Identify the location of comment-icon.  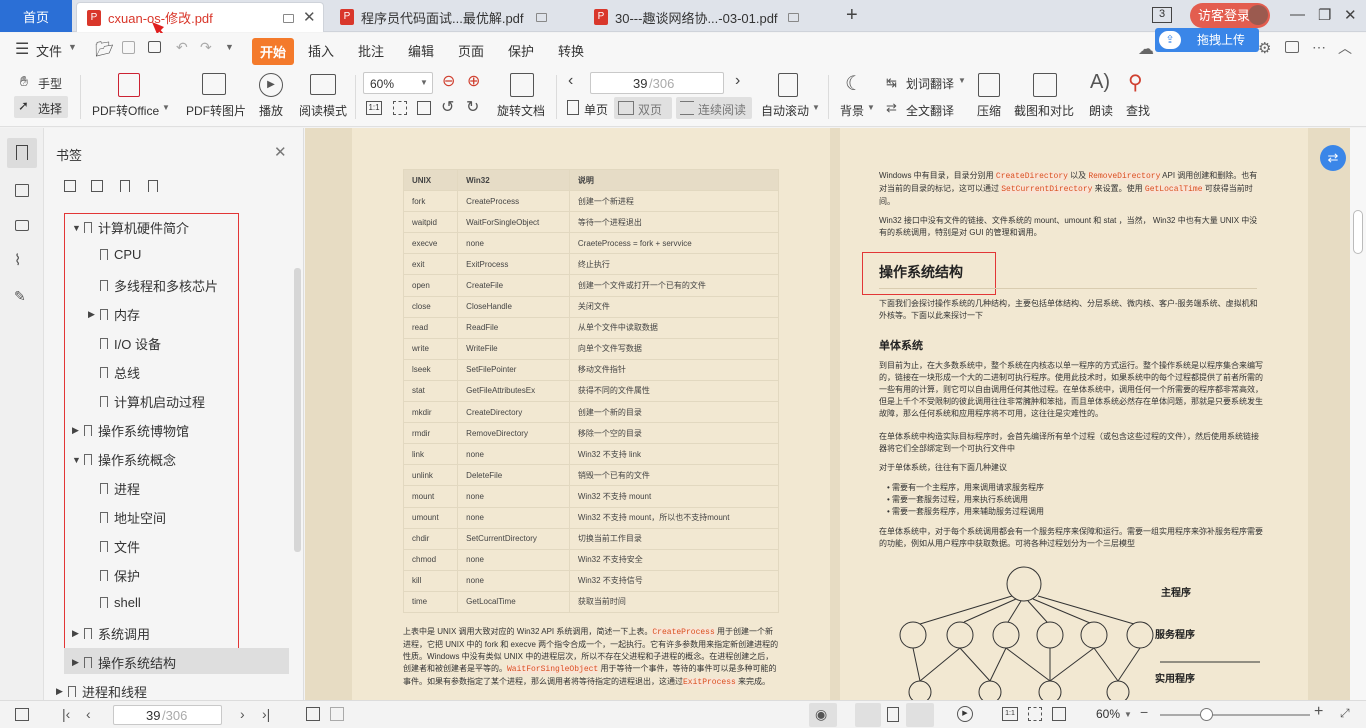
(1292, 47).